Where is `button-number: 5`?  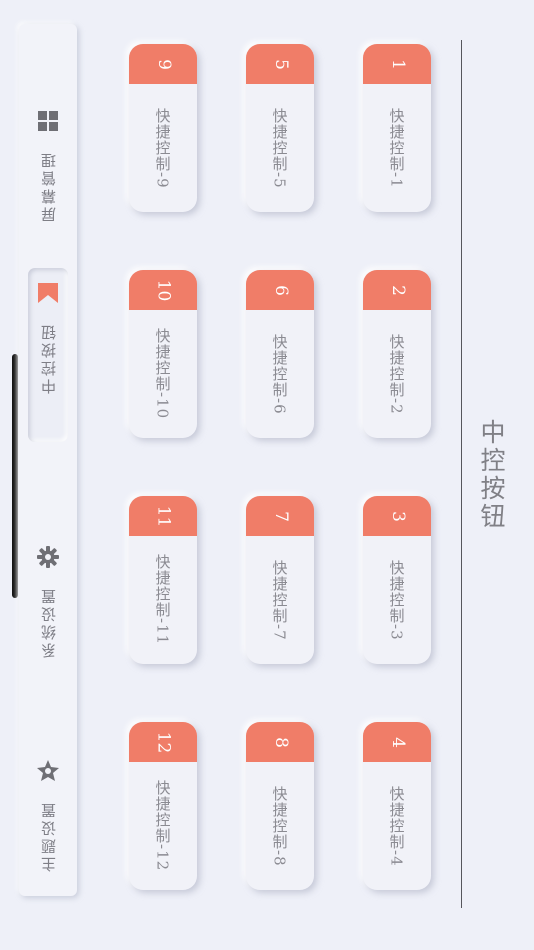 button-number: 5 is located at coordinates (280, 64).